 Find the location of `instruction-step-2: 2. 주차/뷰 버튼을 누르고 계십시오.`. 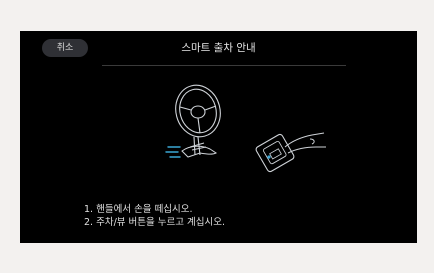

instruction-step-2: 2. 주차/뷰 버튼을 누르고 계십시오. is located at coordinates (154, 222).